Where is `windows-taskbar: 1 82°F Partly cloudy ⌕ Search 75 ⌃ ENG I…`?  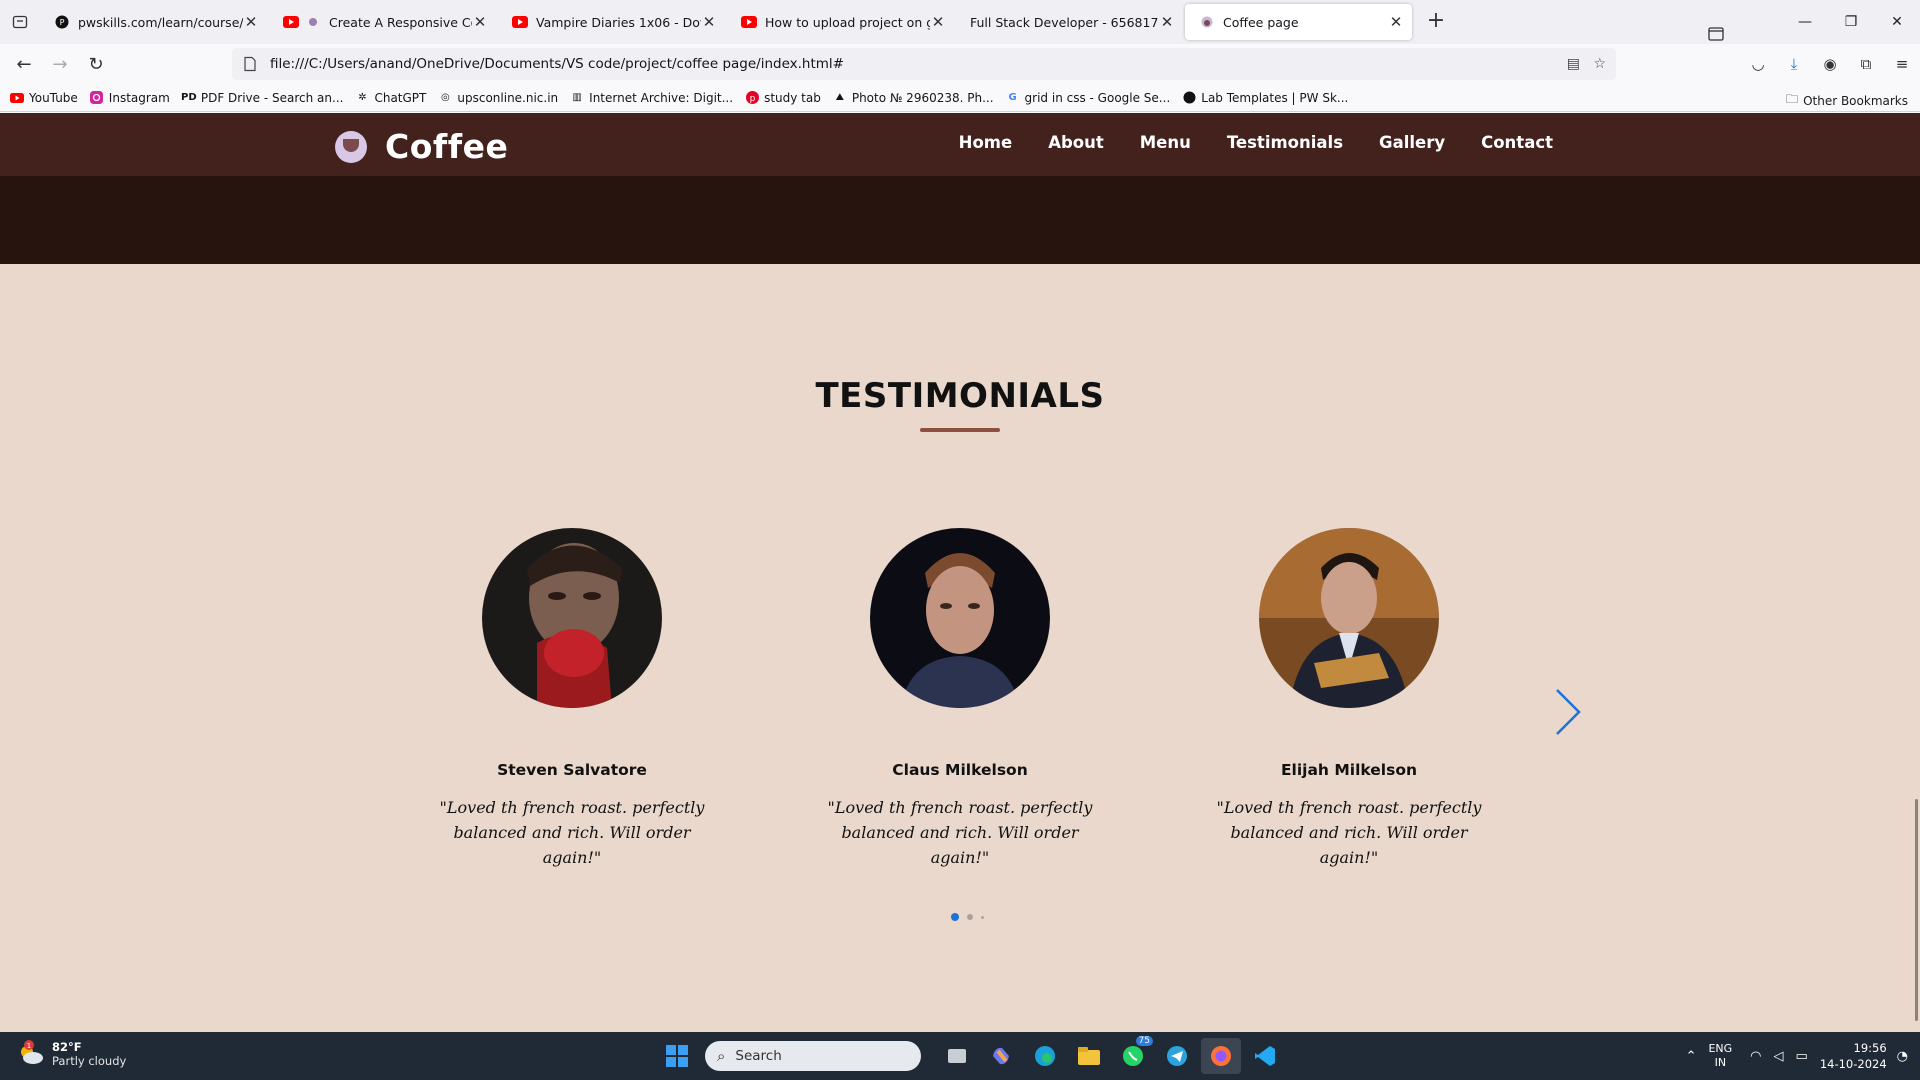 windows-taskbar: 1 82°F Partly cloudy ⌕ Search 75 ⌃ ENG I… is located at coordinates (960, 1056).